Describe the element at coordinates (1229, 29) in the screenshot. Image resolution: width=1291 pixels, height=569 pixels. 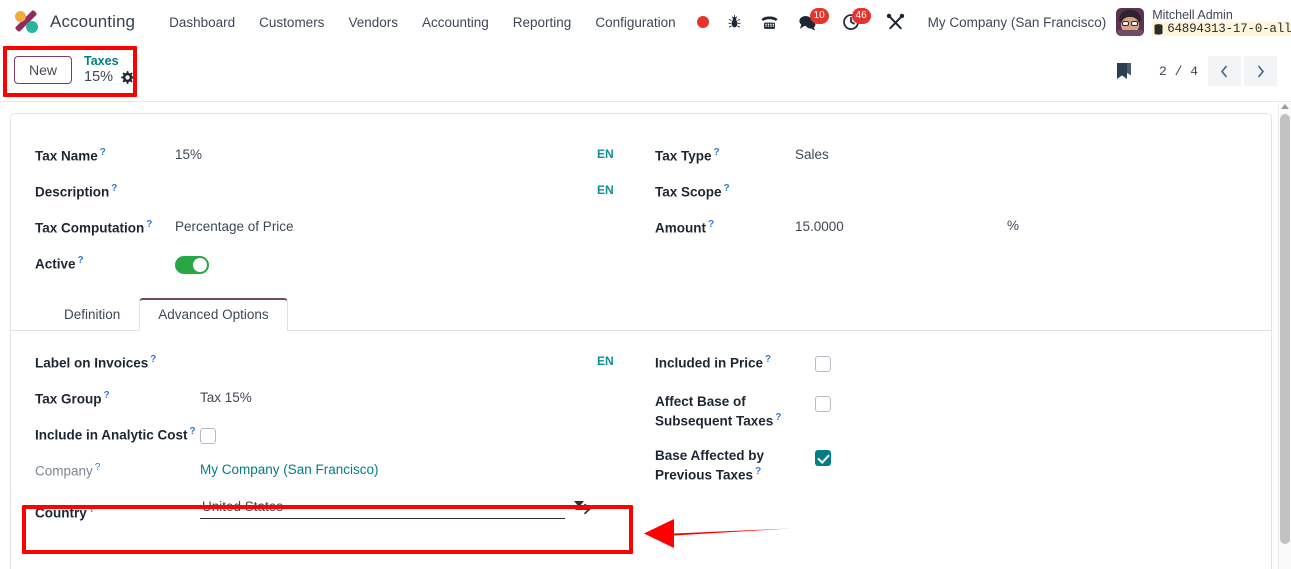
I see `database-name-text: 64894313-17-0-all` at that location.